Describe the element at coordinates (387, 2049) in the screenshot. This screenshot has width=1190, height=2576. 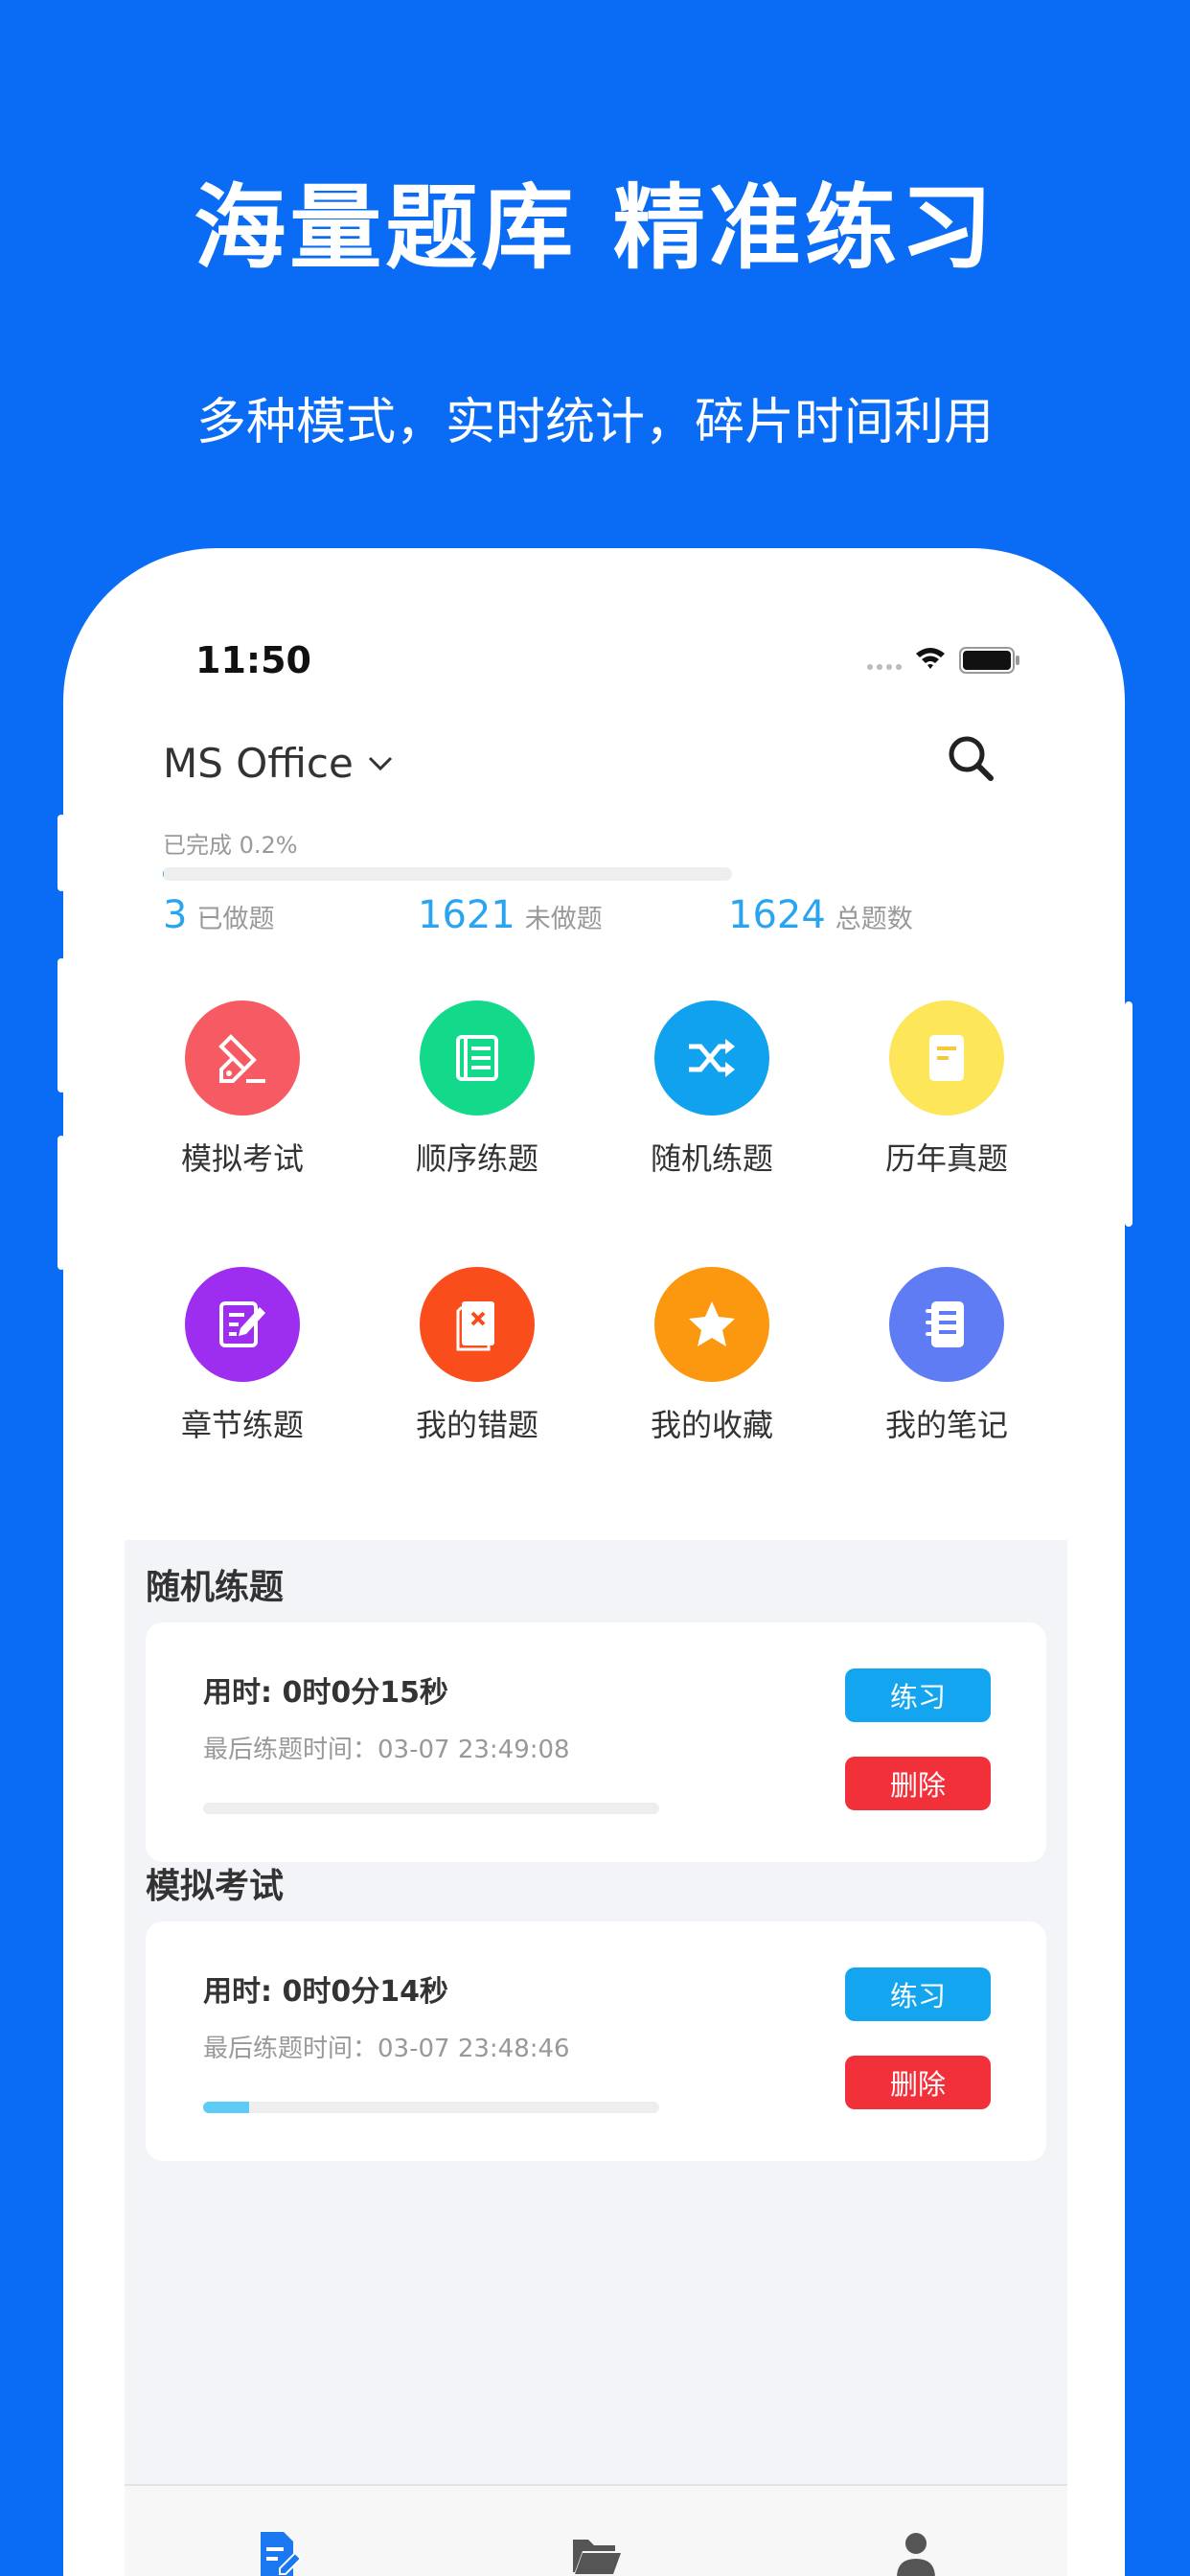
I see `record-last-time: 最后练题时间：03-07 23:48:46` at that location.